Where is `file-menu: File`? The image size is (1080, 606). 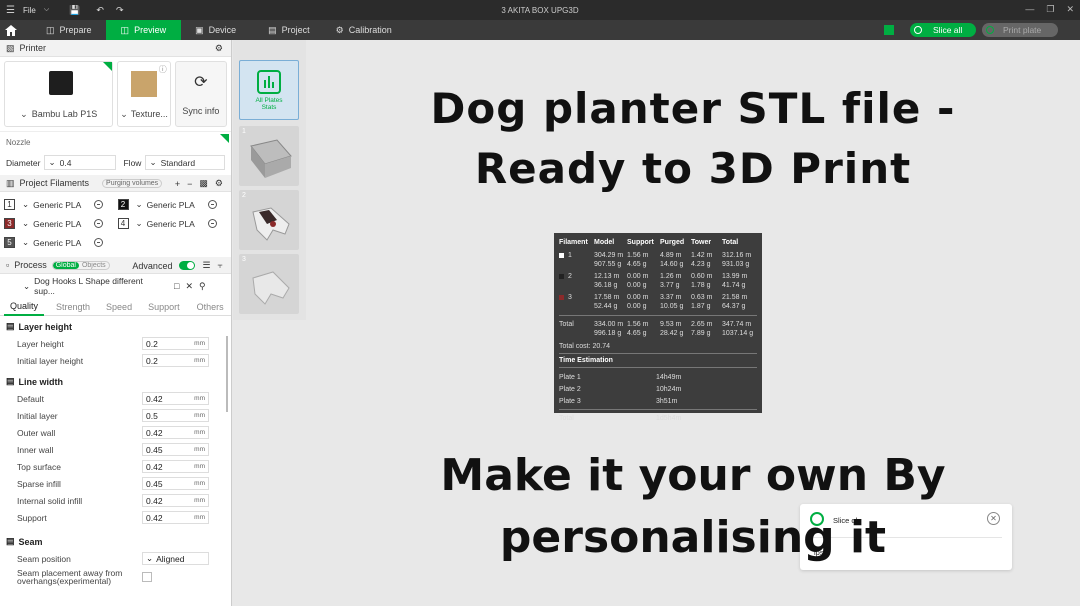
file-menu: File is located at coordinates (29, 10).